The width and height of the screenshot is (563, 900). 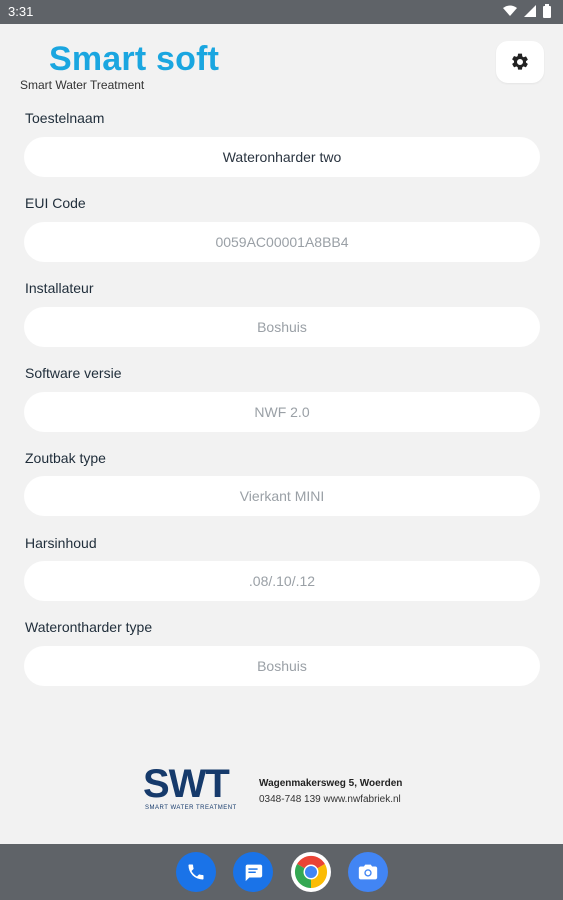 I want to click on label-installateur: Installateur, so click(x=59, y=288).